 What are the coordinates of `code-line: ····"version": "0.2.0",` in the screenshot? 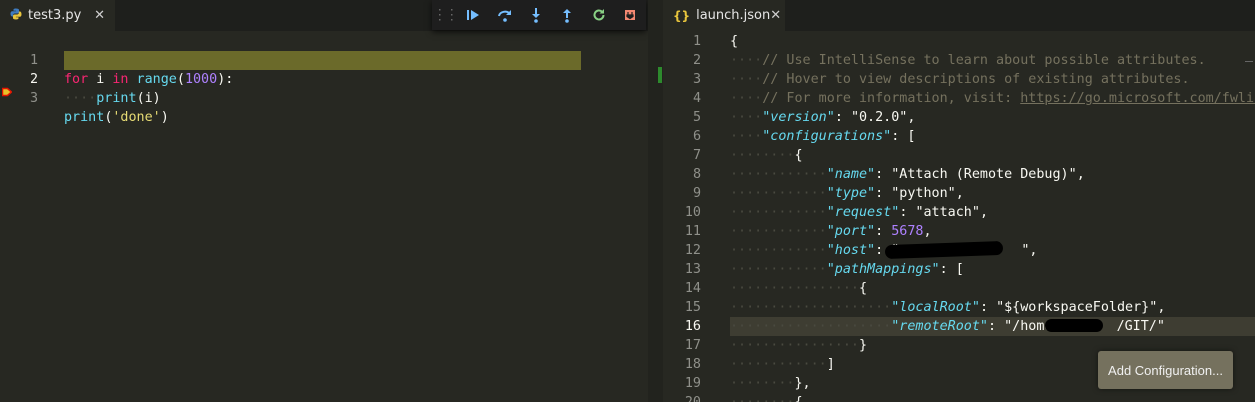 It's located at (823, 117).